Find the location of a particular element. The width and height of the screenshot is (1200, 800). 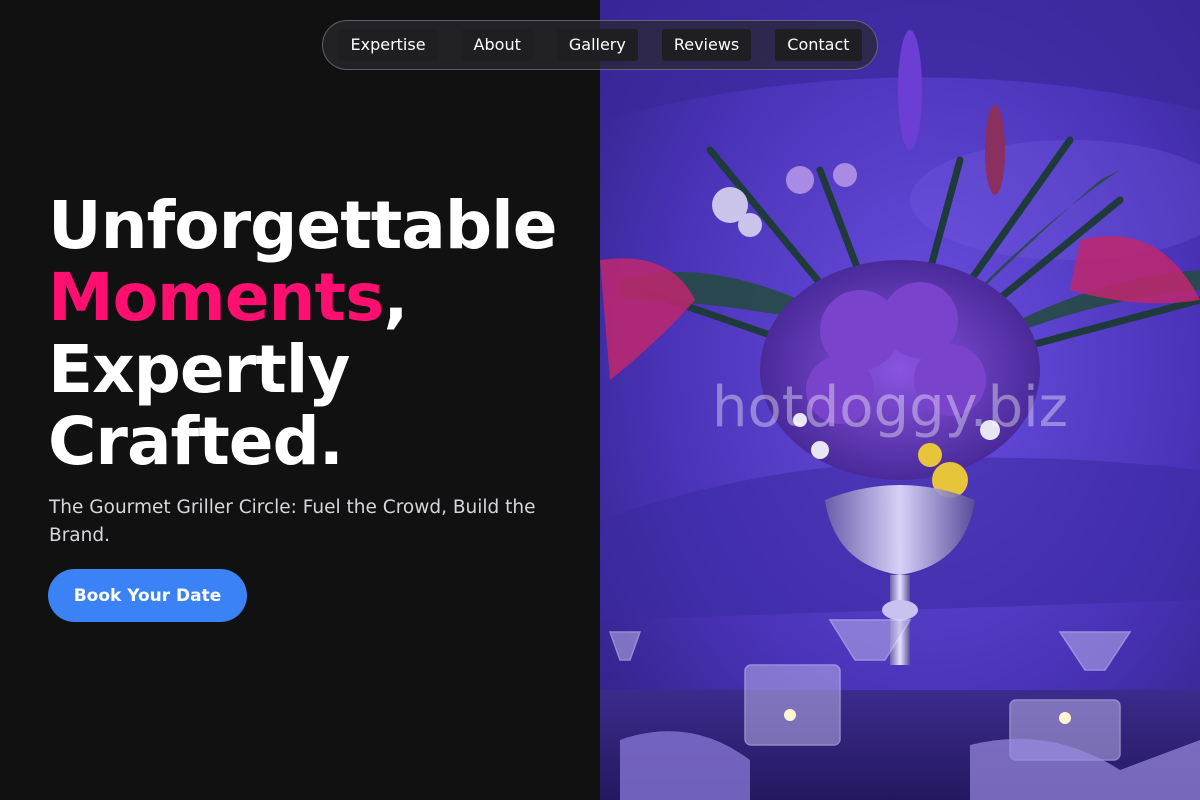

headline-line-2: Moments, is located at coordinates (318, 298).